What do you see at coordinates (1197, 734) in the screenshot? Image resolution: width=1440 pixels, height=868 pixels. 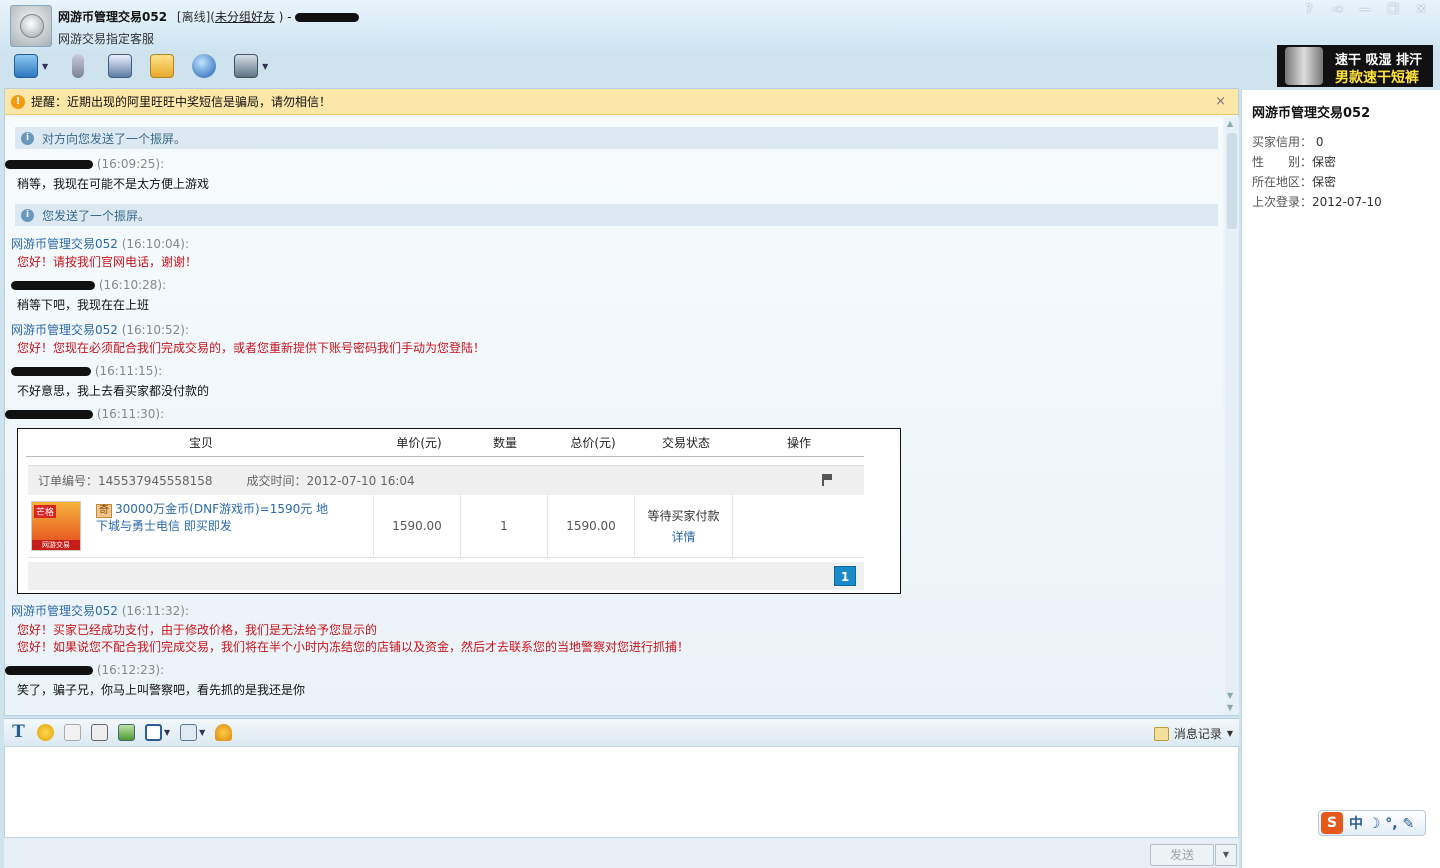 I see `history-label: 消息记录` at bounding box center [1197, 734].